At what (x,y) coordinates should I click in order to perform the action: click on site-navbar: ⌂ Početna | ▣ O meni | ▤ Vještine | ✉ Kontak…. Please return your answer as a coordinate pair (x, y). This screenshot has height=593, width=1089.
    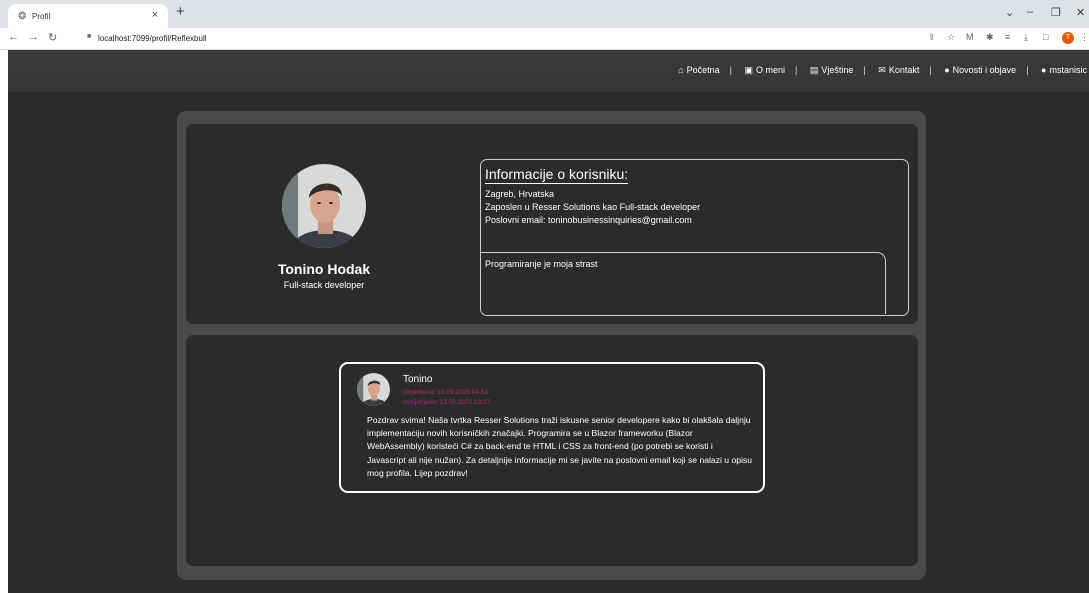
    Looking at the image, I should click on (548, 71).